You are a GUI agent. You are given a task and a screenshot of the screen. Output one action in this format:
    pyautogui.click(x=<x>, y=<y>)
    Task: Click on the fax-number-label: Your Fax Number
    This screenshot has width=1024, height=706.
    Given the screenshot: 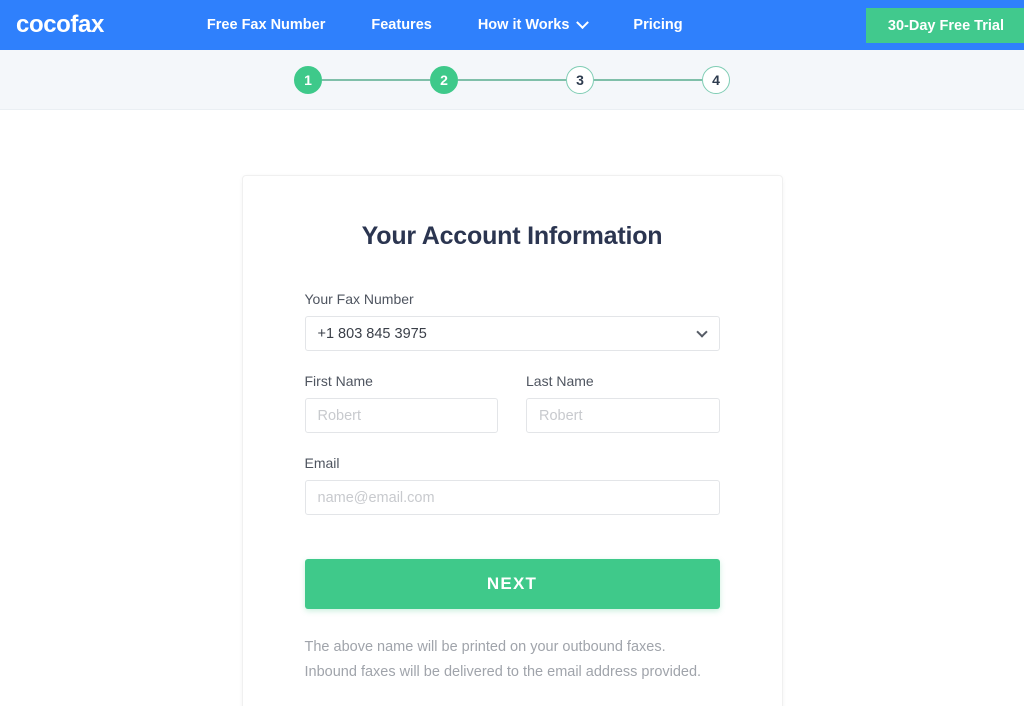 What is the action you would take?
    pyautogui.click(x=359, y=299)
    